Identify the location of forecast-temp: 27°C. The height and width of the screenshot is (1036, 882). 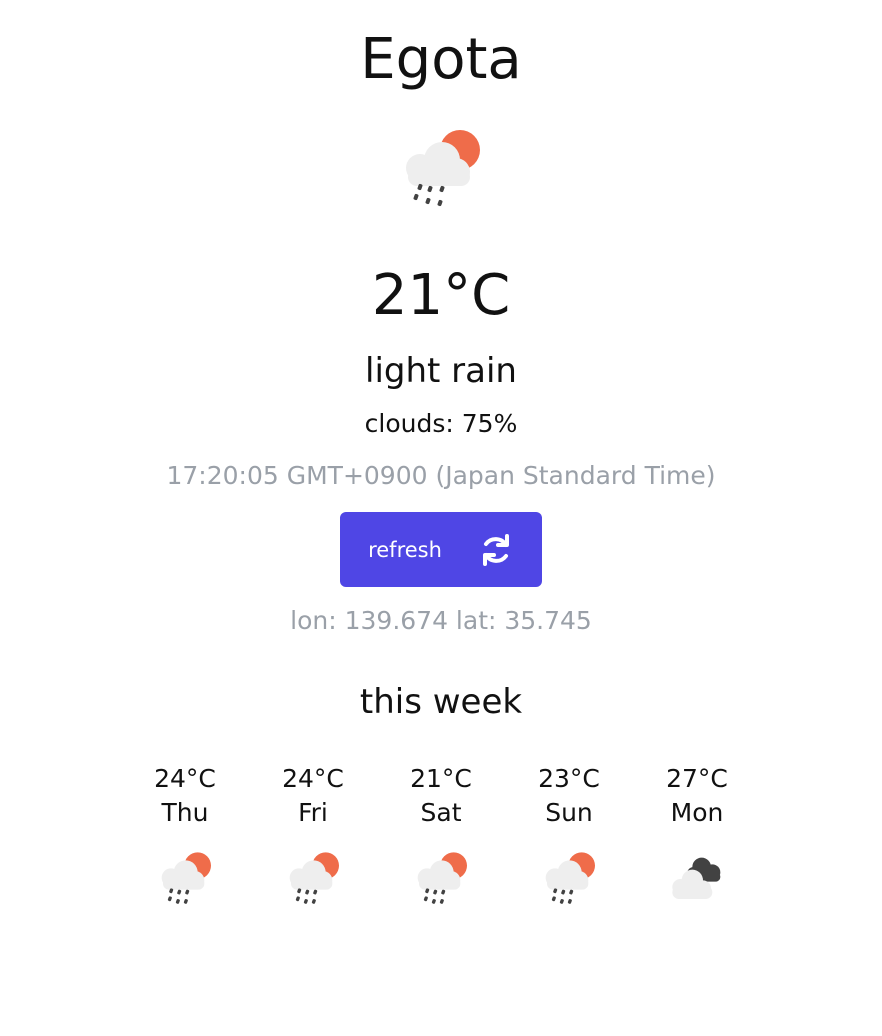
(697, 778).